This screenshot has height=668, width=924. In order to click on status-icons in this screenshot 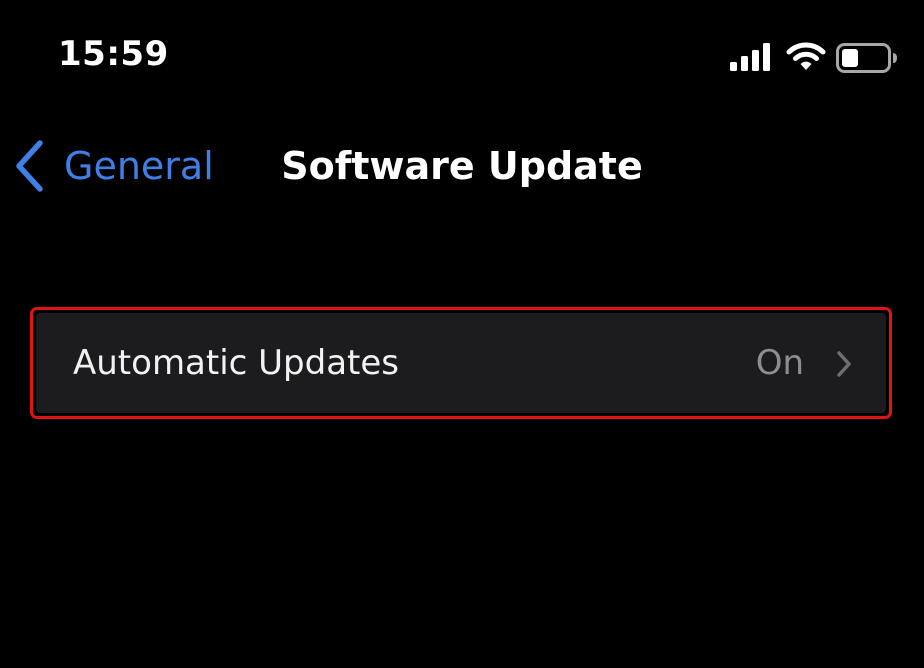, I will do `click(814, 58)`.